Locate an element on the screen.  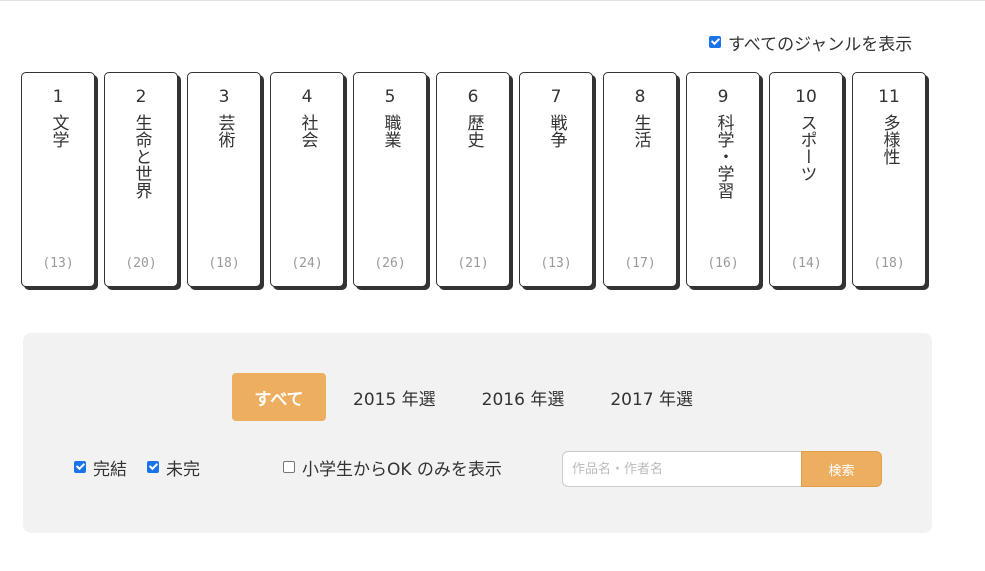
genre-card-10: 10 スポーツ (14) is located at coordinates (806, 179).